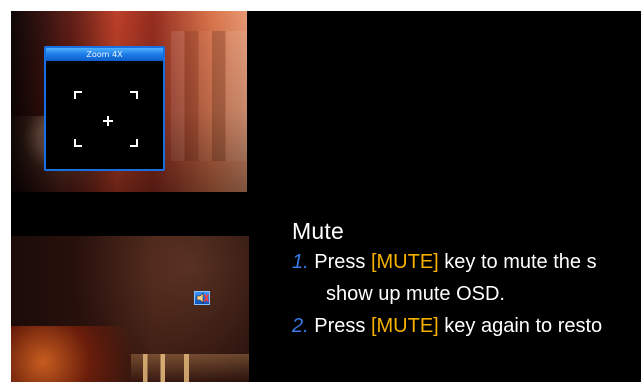  Describe the element at coordinates (318, 231) in the screenshot. I see `section-title: Mute` at that location.